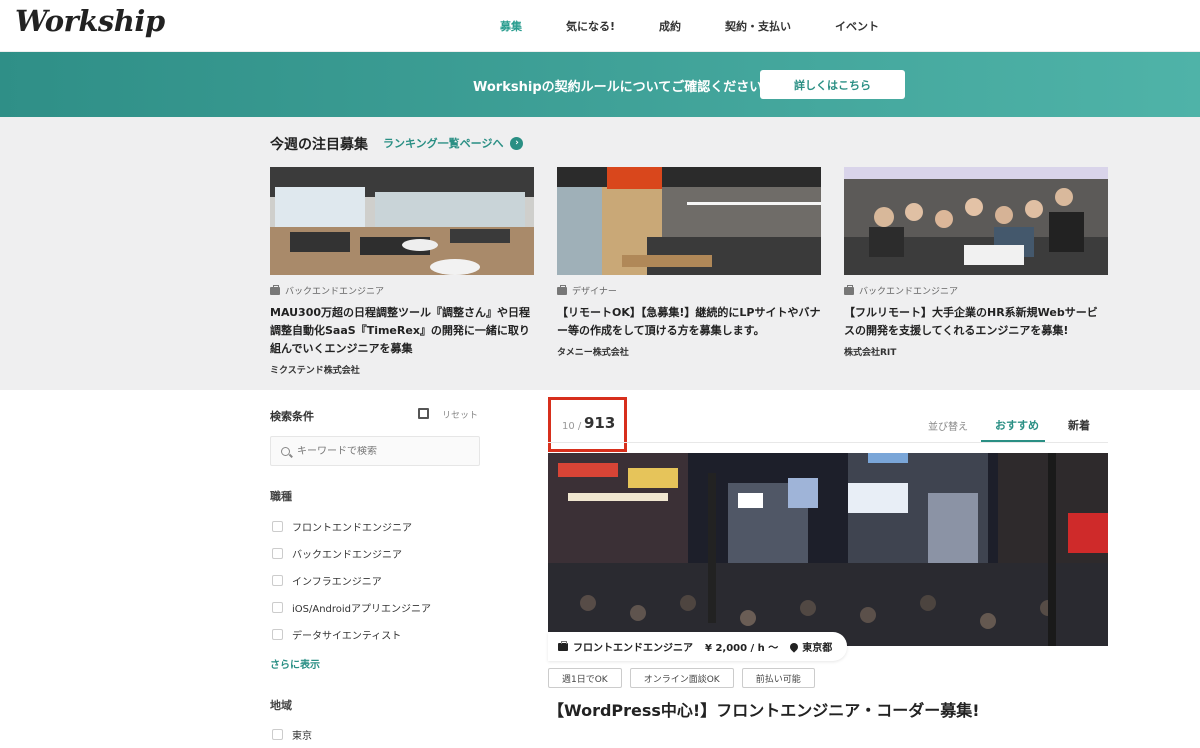 The width and height of the screenshot is (1200, 748). What do you see at coordinates (857, 26) in the screenshot?
I see `nav-events: イベント` at bounding box center [857, 26].